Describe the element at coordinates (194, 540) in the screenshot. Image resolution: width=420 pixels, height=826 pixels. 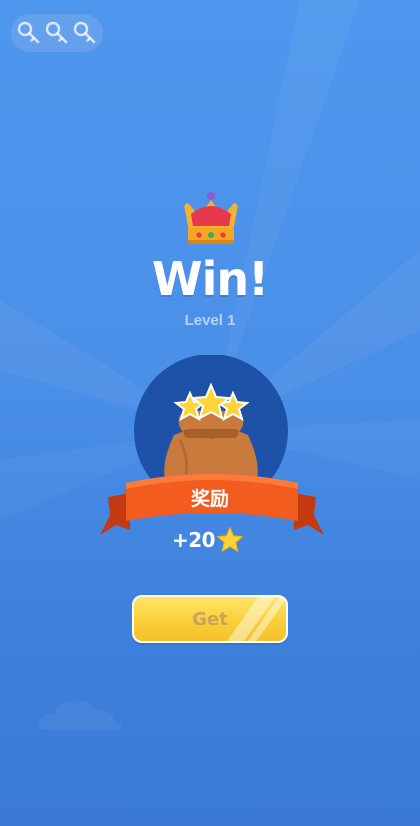
I see `reward-amount-text: +20` at that location.